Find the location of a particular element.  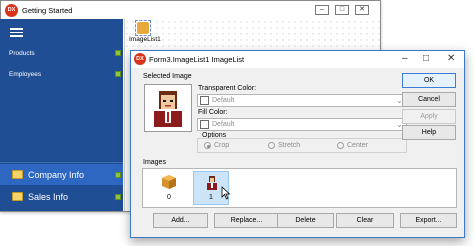

package-icon is located at coordinates (169, 182).